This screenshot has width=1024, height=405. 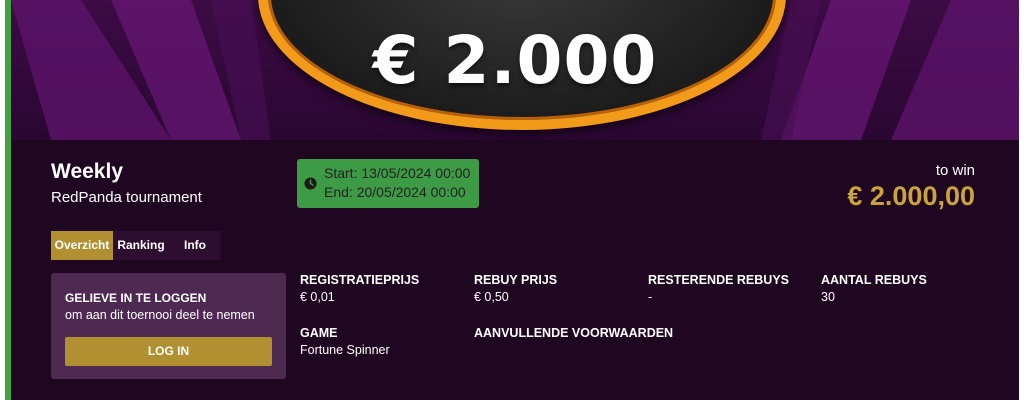 What do you see at coordinates (141, 245) in the screenshot?
I see `tab-ranking: Ranking` at bounding box center [141, 245].